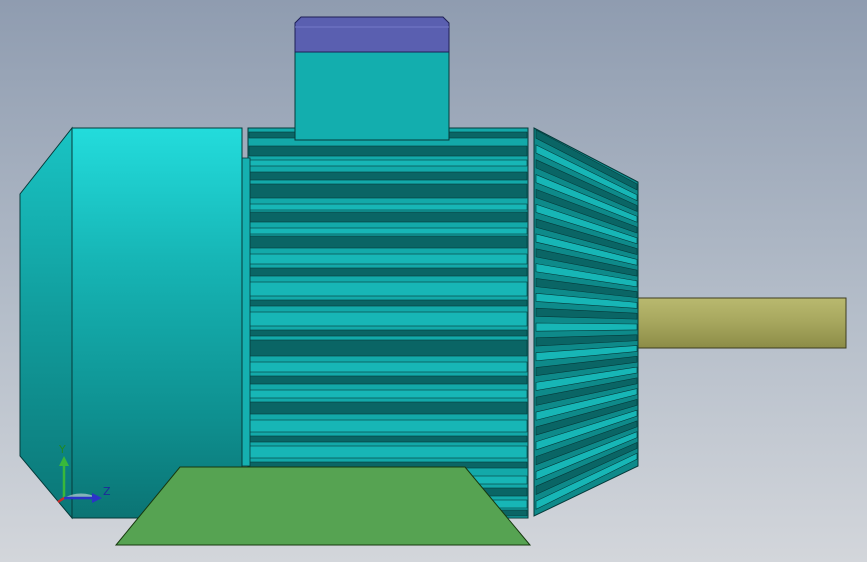 This screenshot has height=562, width=867. What do you see at coordinates (157, 323) in the screenshot?
I see `end-shield-body` at bounding box center [157, 323].